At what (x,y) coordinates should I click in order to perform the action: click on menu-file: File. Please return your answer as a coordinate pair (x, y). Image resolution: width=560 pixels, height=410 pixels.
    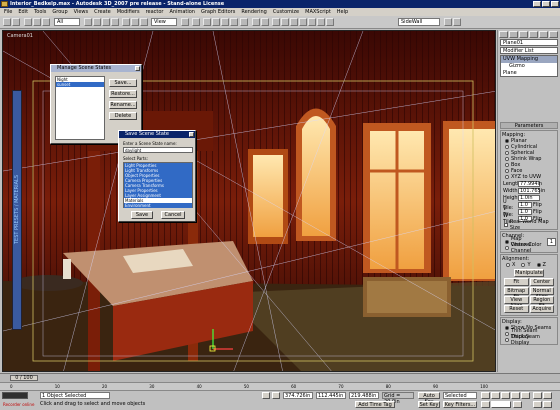
    Looking at the image, I should click on (8, 12).